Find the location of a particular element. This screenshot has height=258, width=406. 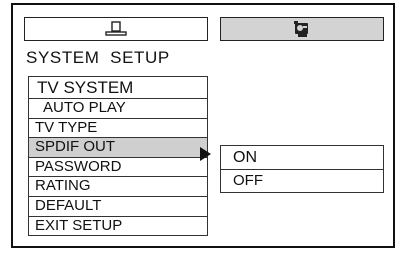

menu-item-exit-setup: EXIT SETUP is located at coordinates (118, 226).